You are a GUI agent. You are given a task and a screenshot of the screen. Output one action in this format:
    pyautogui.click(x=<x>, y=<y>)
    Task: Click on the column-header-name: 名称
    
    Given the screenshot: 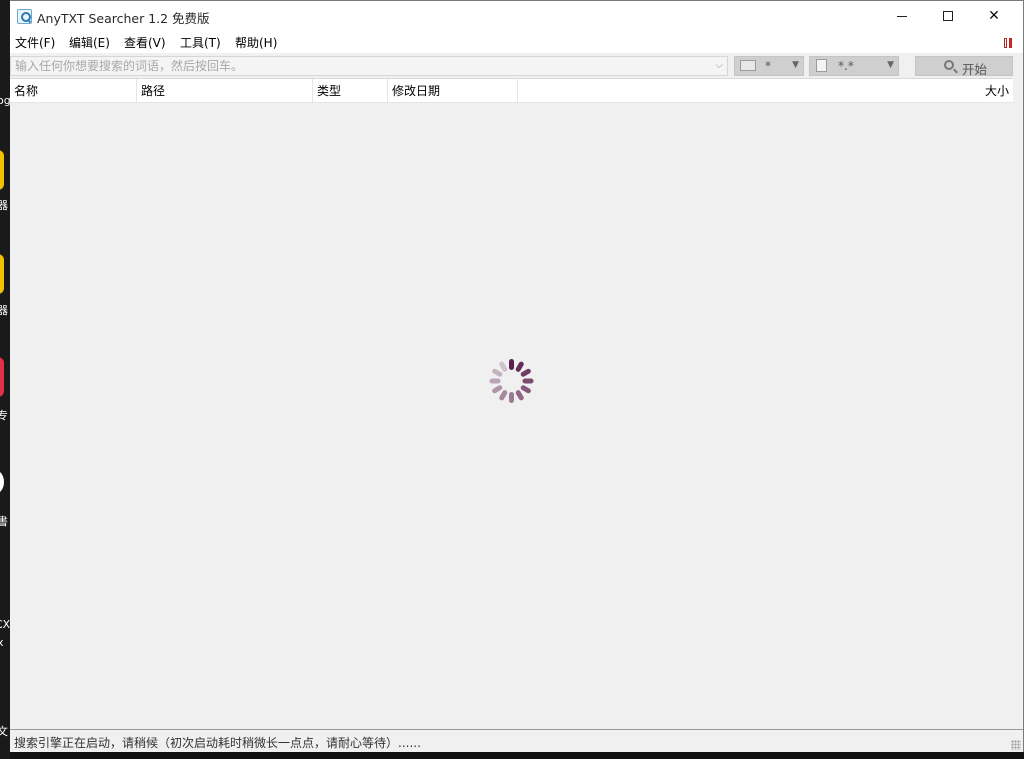 What is the action you would take?
    pyautogui.click(x=73, y=91)
    